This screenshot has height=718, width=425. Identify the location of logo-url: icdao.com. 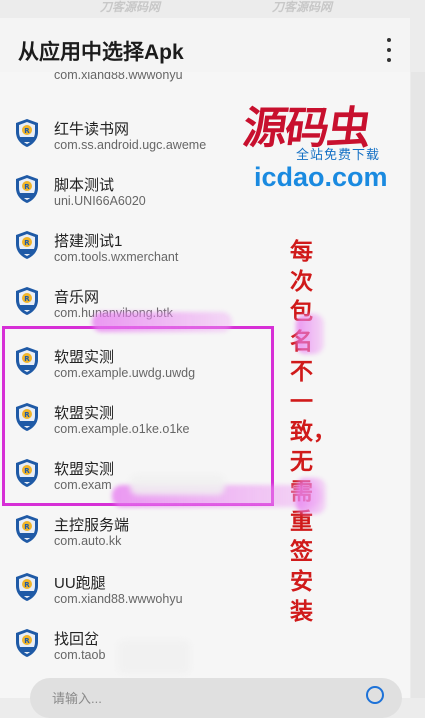
(321, 177).